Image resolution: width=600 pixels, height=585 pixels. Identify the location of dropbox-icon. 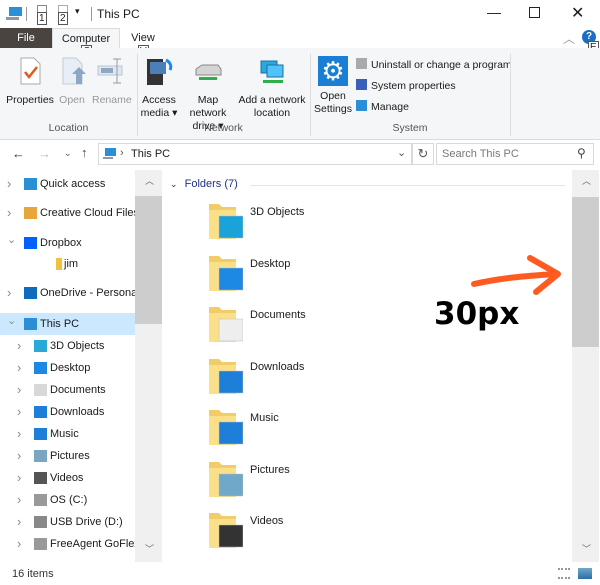
(30, 243).